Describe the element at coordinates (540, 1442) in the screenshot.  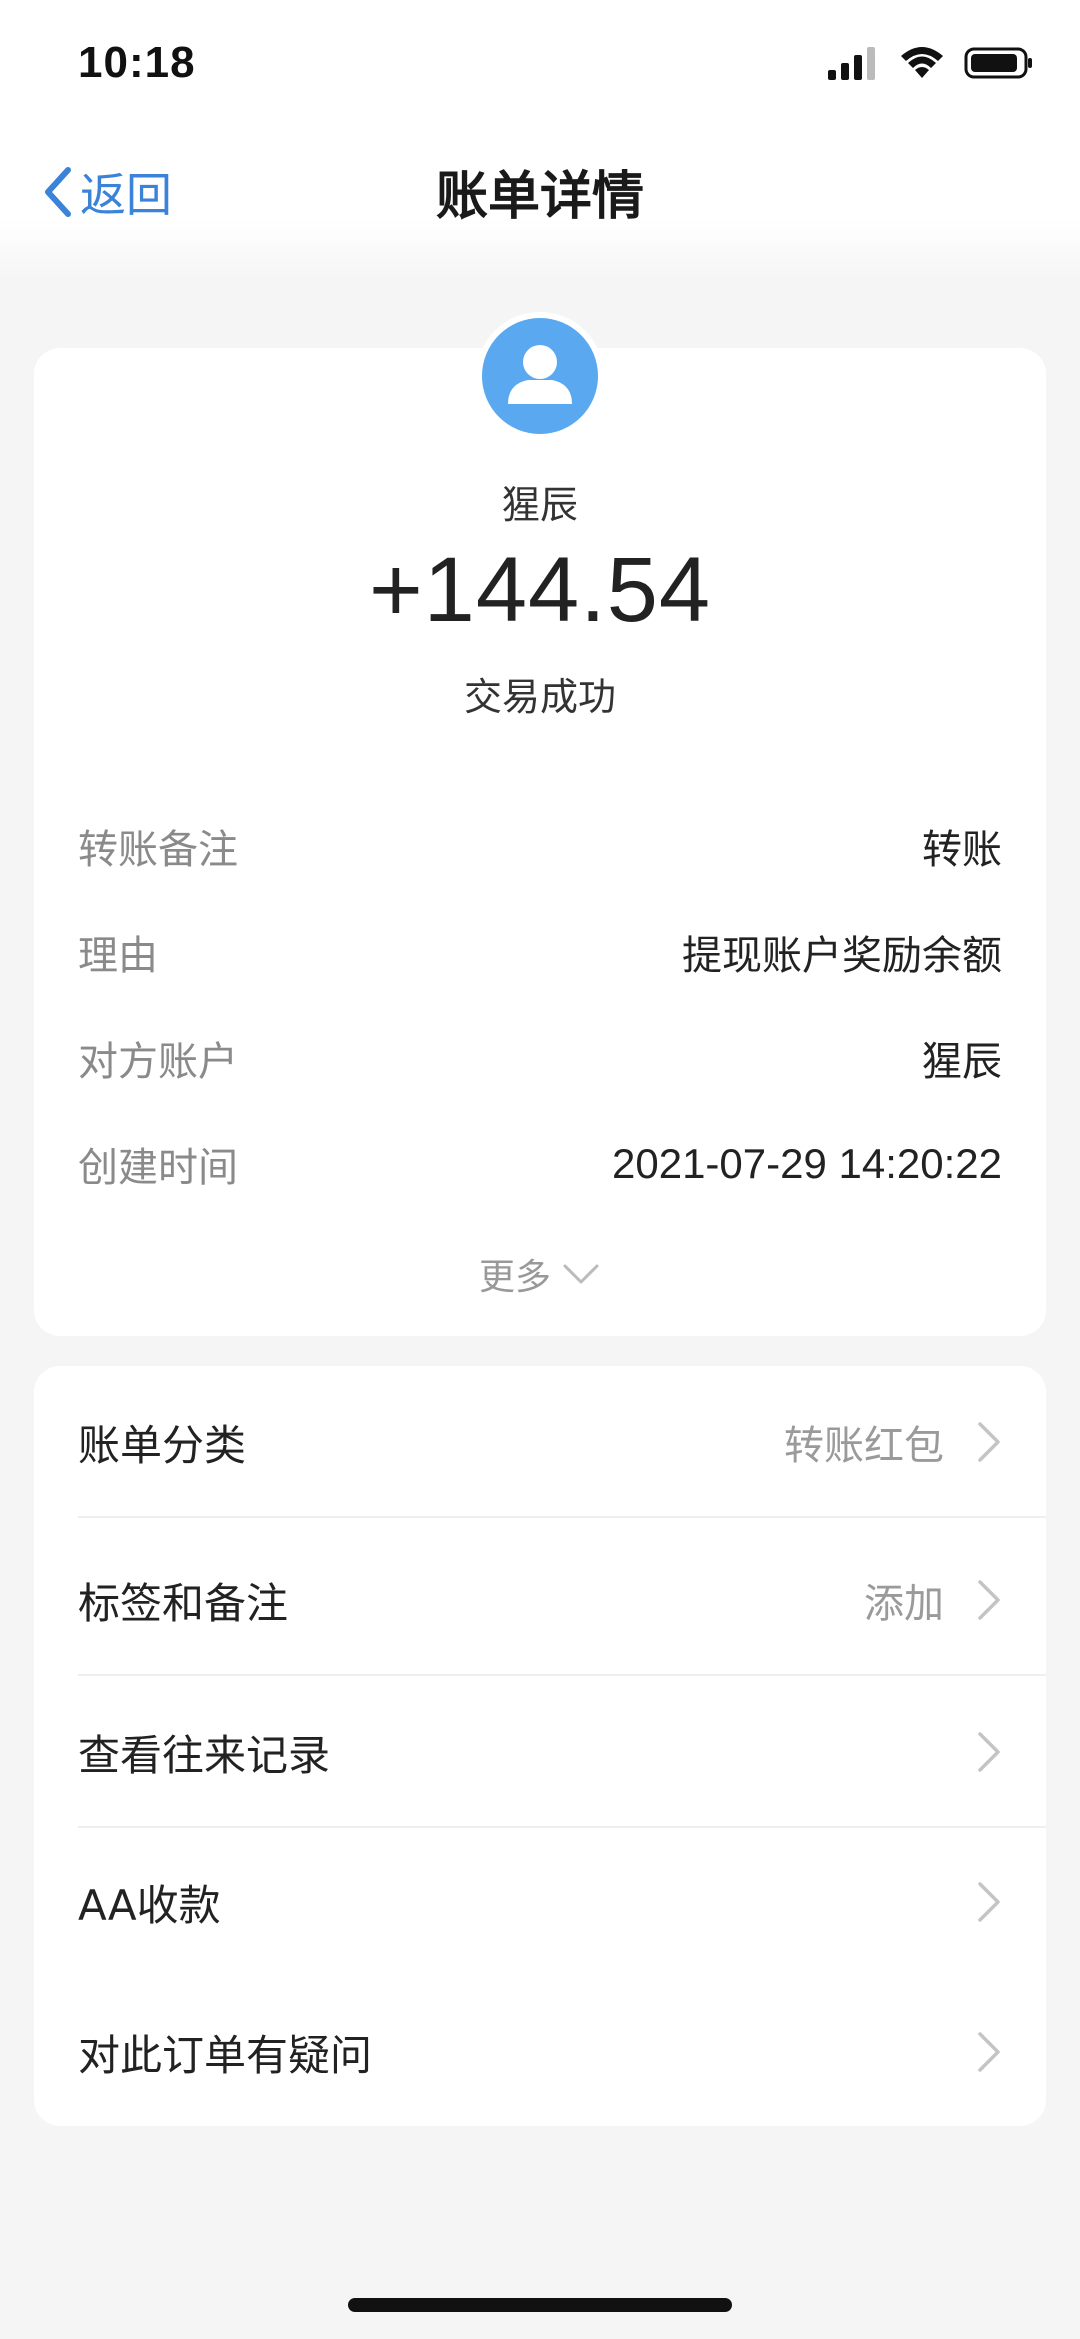
I see `bill-category-row: 账单分类 转账红包` at that location.